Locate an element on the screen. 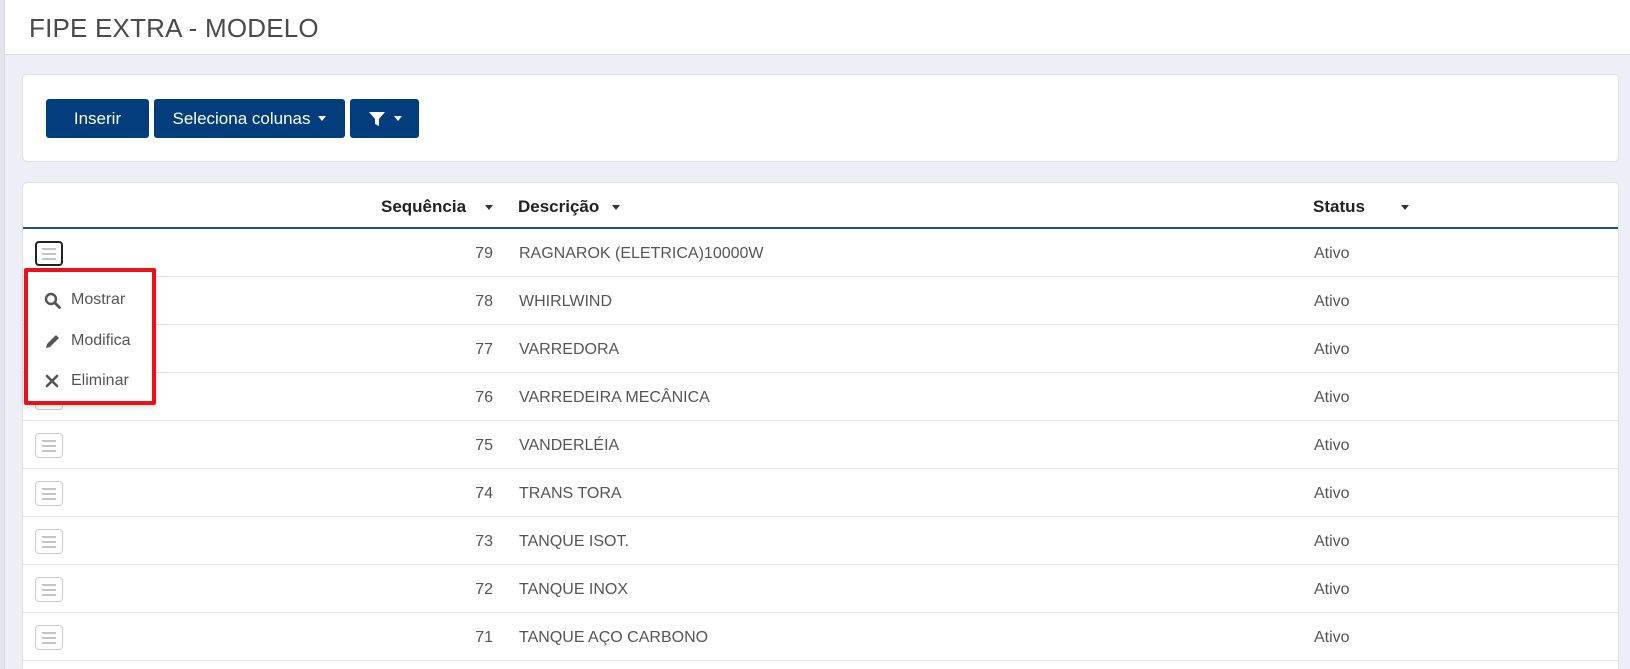  menu-item-modifica: Modifica is located at coordinates (90, 341).